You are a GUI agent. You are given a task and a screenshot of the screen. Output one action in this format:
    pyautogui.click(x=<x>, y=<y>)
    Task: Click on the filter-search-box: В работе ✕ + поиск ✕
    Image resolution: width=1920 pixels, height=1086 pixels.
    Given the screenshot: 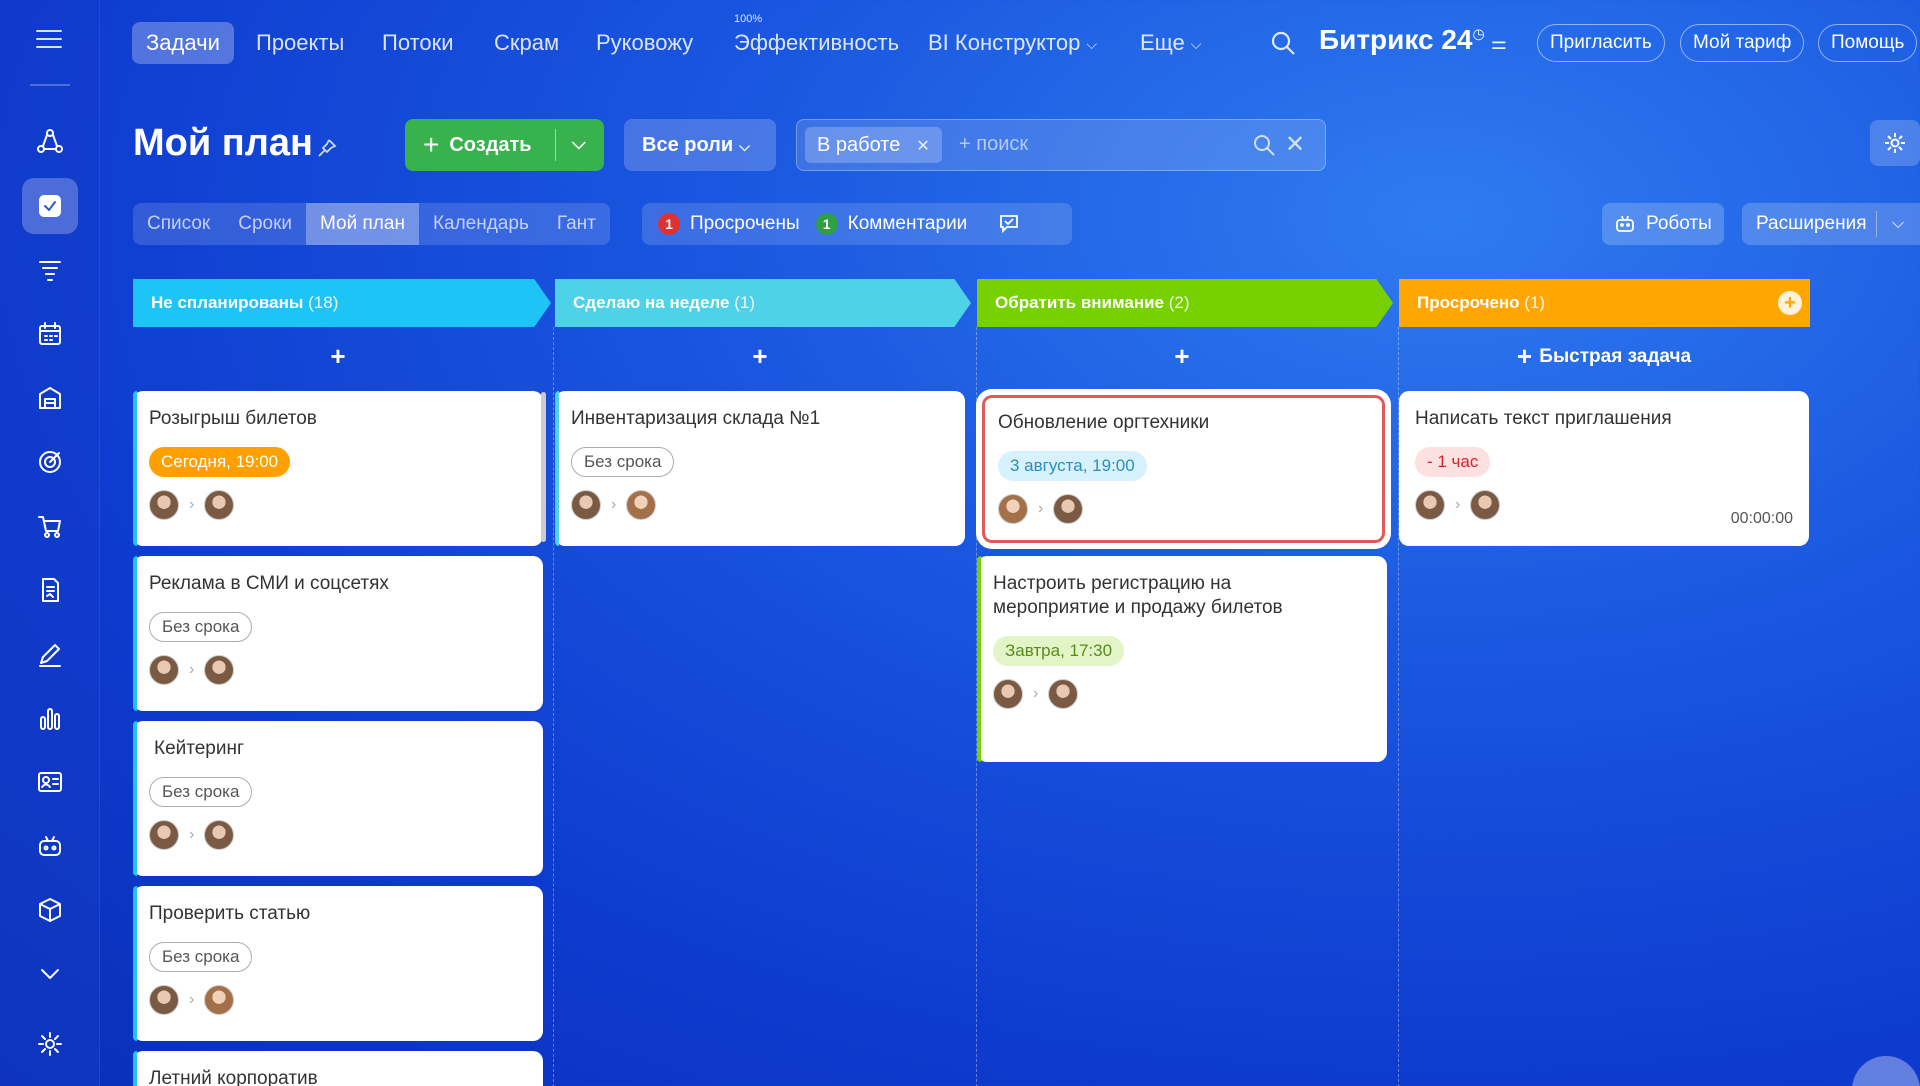 What is the action you would take?
    pyautogui.click(x=1061, y=145)
    